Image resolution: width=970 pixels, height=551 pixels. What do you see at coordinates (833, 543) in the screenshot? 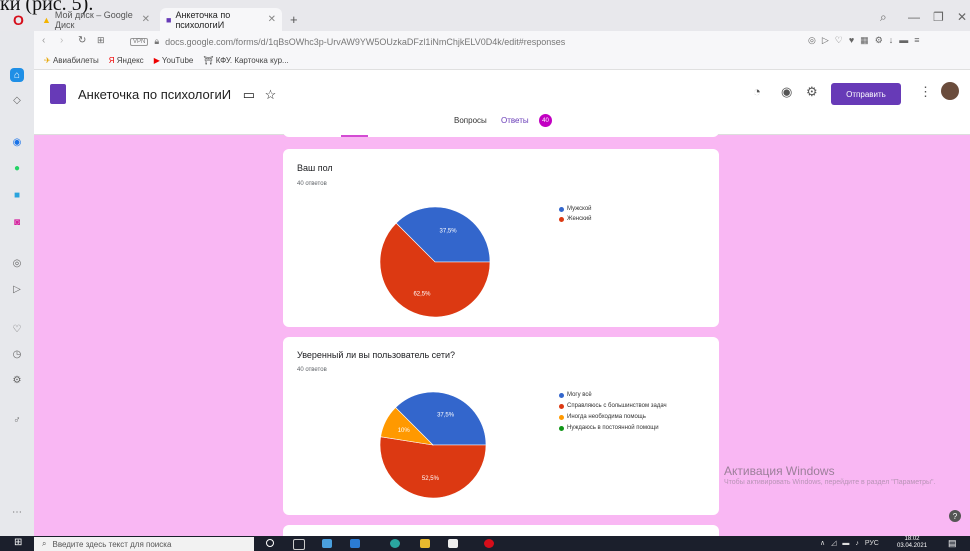
I see `network-icon: ◿` at bounding box center [833, 543].